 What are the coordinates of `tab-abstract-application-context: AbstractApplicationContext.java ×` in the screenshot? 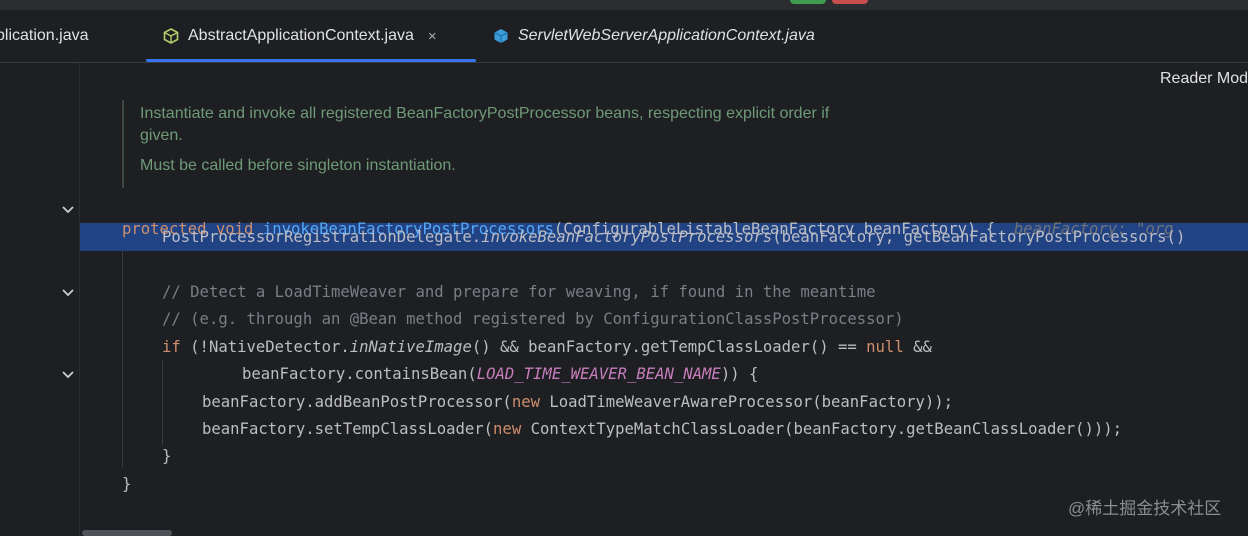 It's located at (299, 36).